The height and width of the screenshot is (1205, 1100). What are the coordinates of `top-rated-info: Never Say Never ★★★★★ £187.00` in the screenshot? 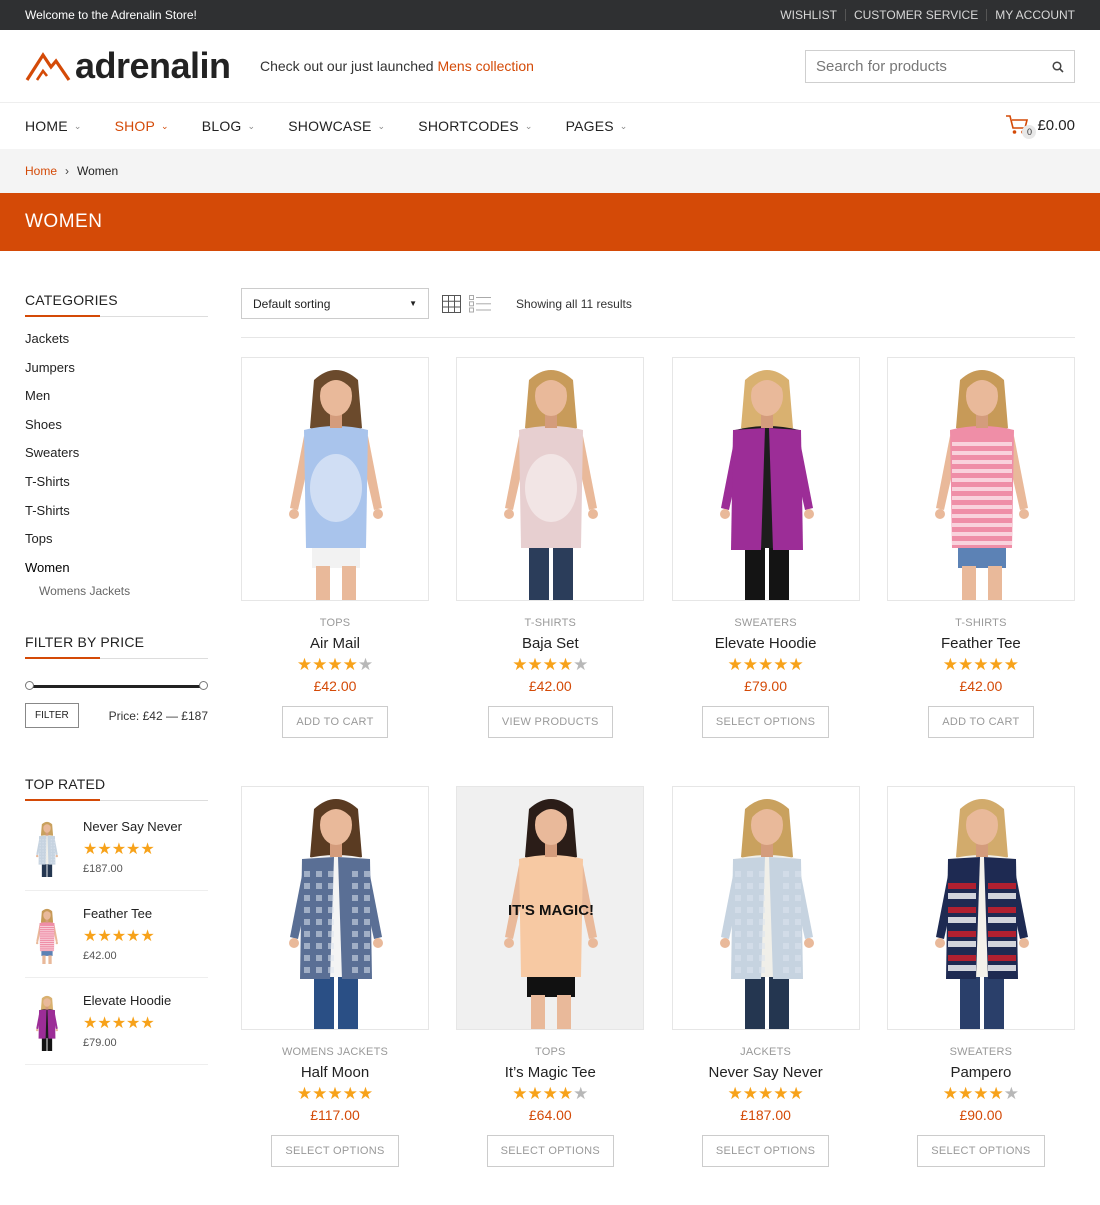 It's located at (132, 848).